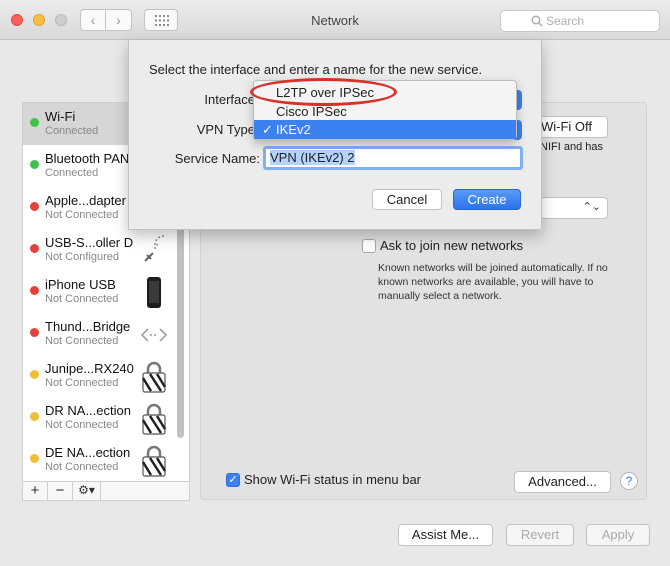 Image resolution: width=670 pixels, height=566 pixels. What do you see at coordinates (89, 242) in the screenshot?
I see `service-name: USB-S...oller D` at bounding box center [89, 242].